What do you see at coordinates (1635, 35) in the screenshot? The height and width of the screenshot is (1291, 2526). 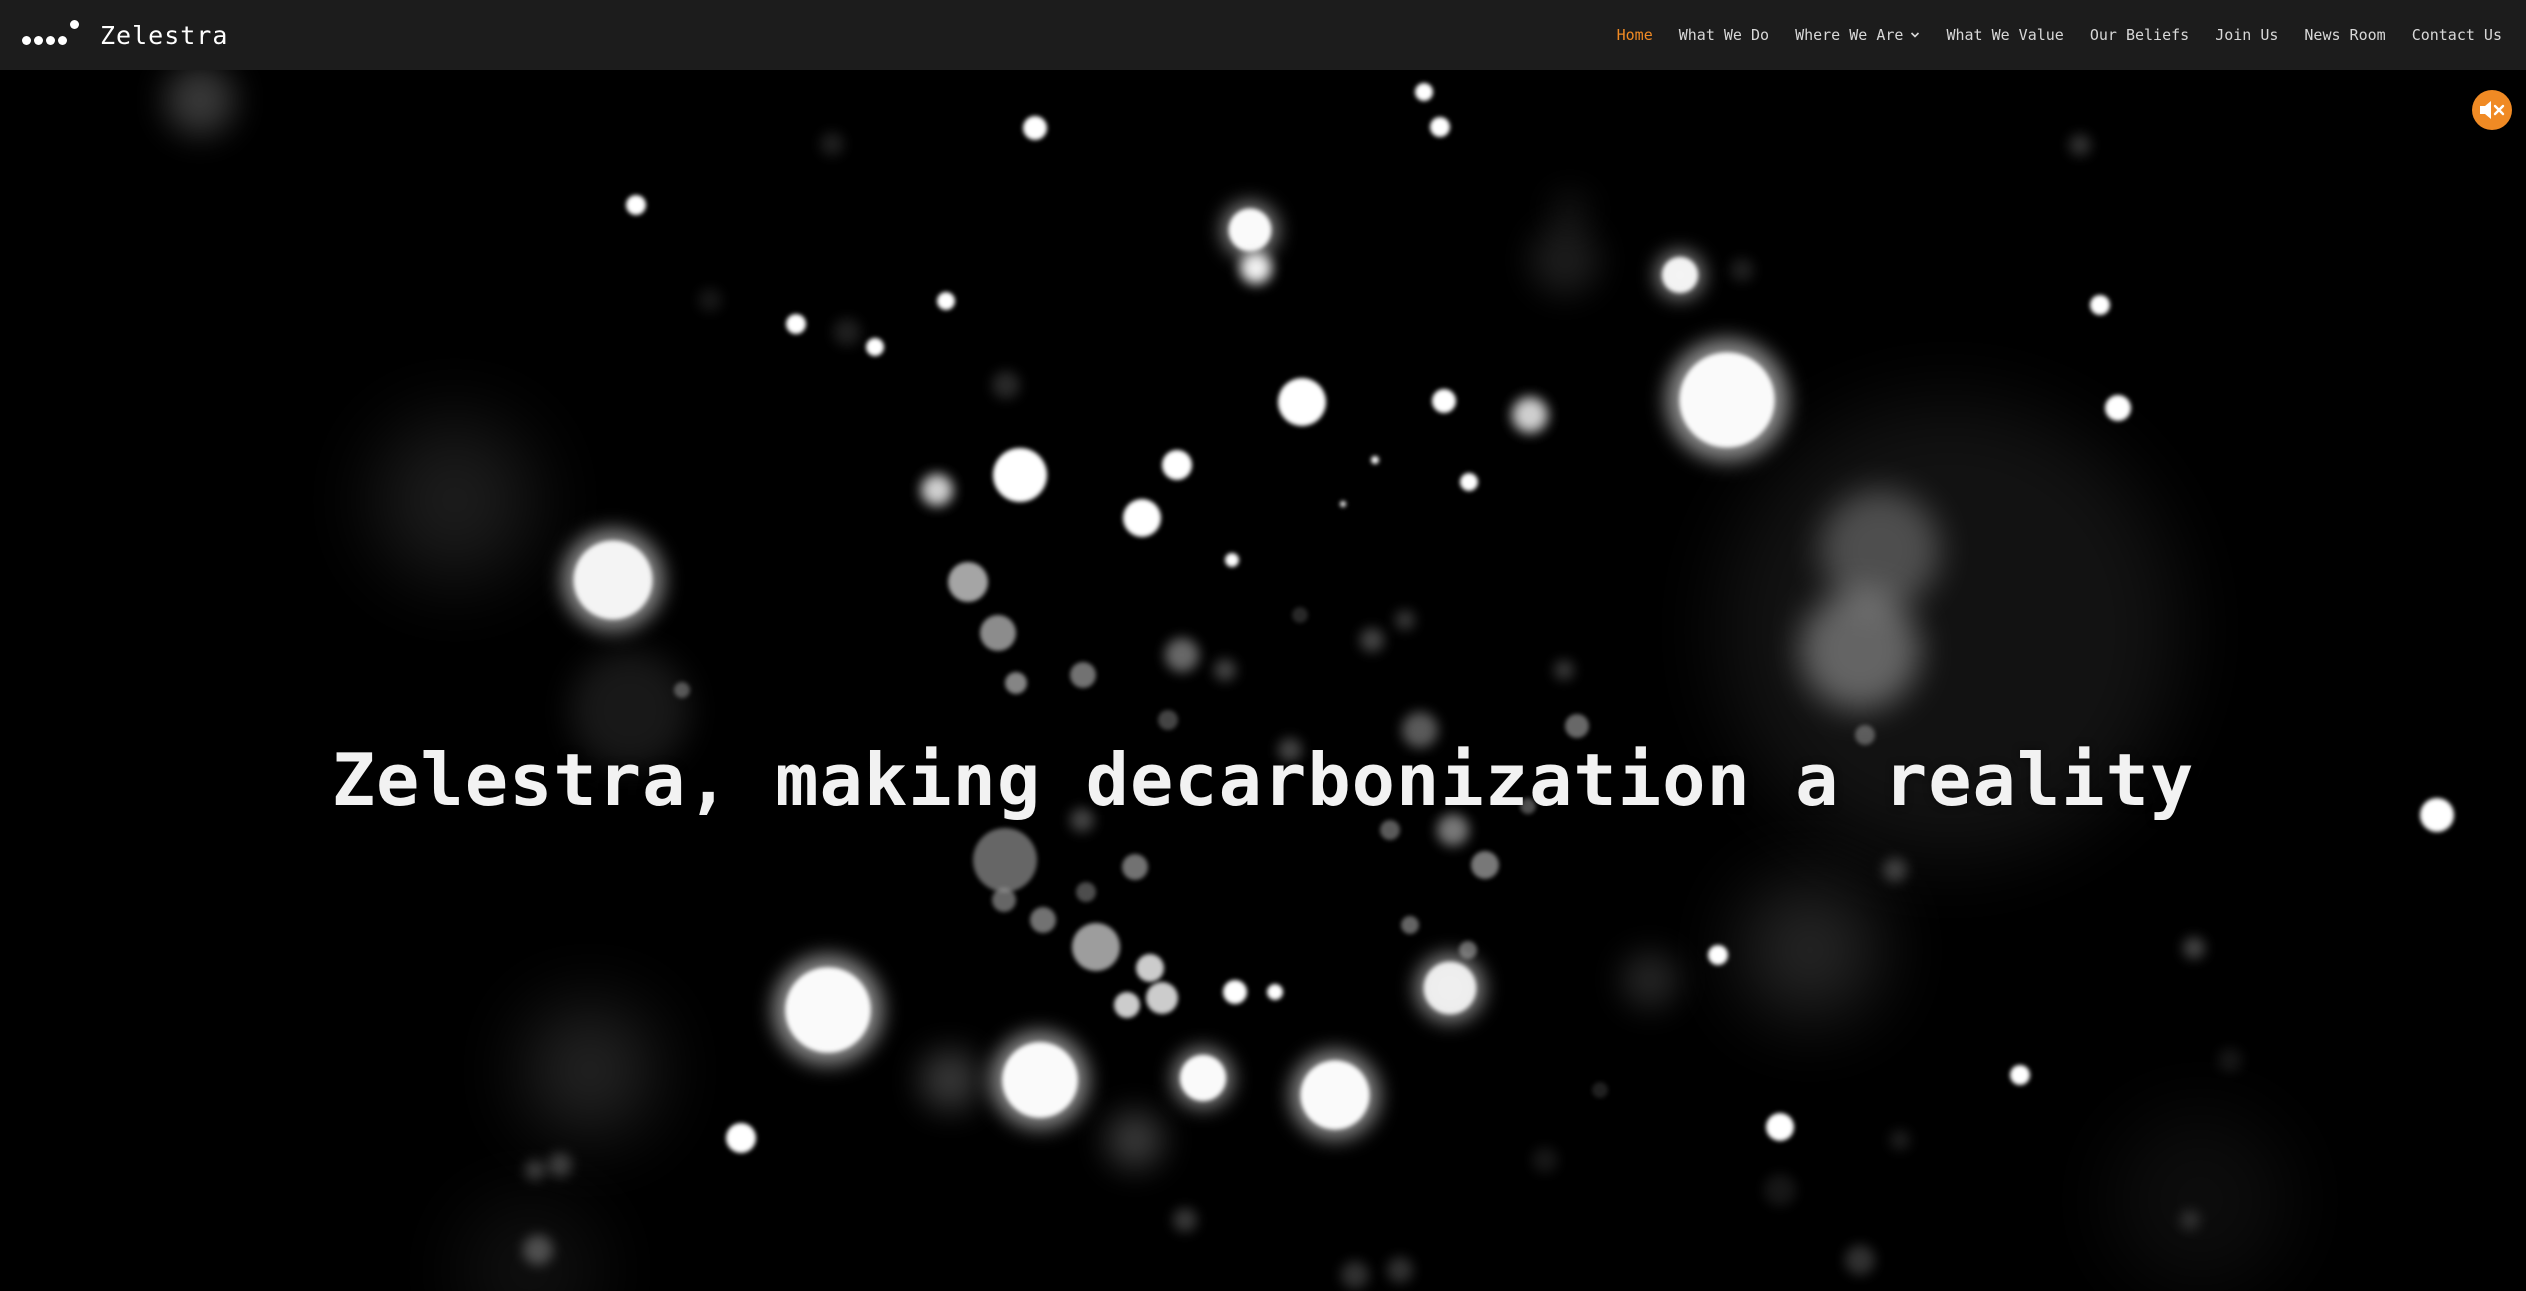 I see `nav-home: Home` at bounding box center [1635, 35].